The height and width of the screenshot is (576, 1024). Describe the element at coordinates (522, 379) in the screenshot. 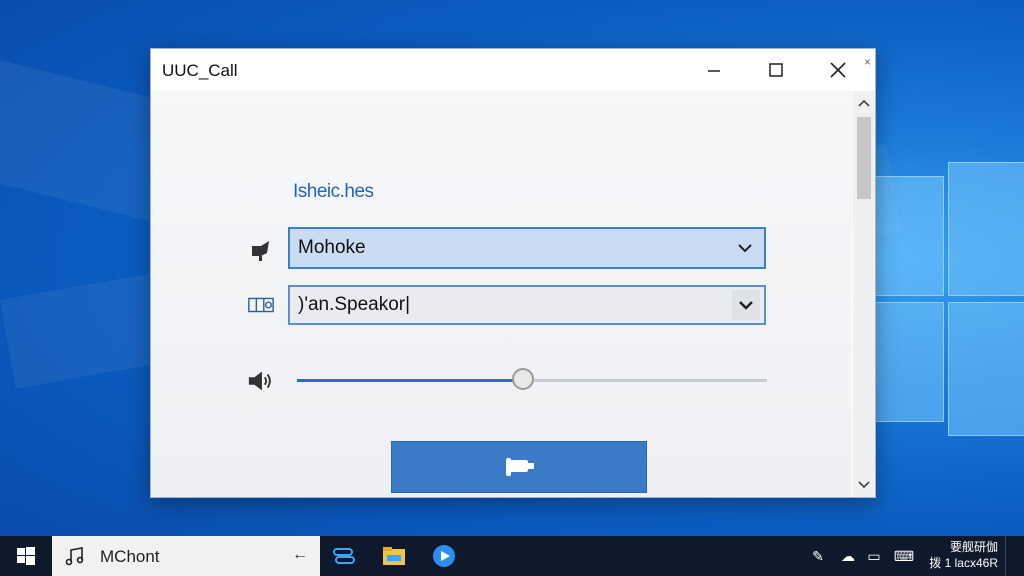

I see `volume-slider-thumb` at that location.